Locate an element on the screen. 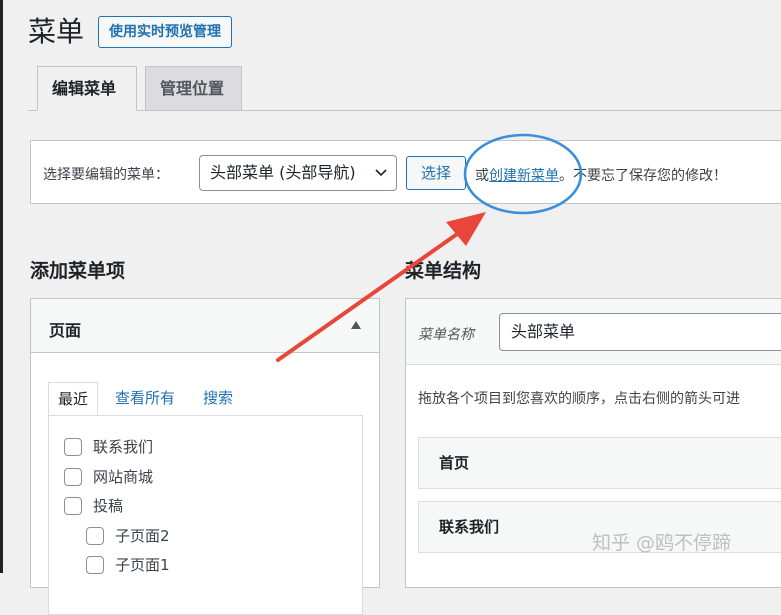 The height and width of the screenshot is (615, 781). list-item-label: 投稿 is located at coordinates (108, 506).